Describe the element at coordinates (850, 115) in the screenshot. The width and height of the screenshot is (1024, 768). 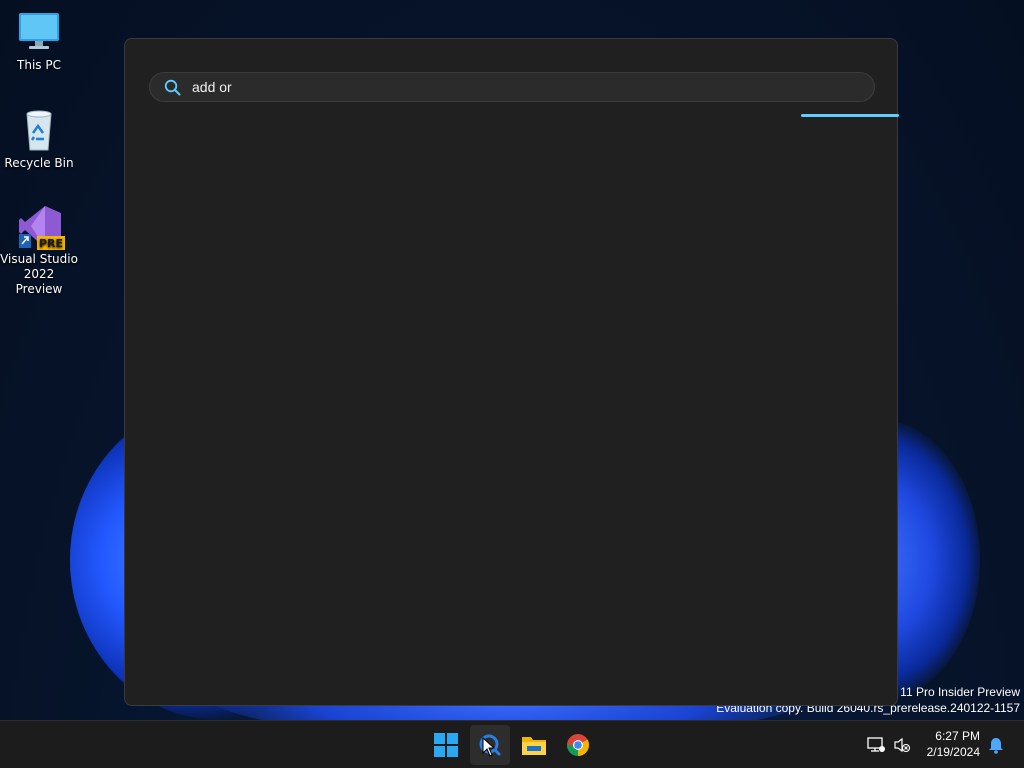
I see `loading-indicator` at that location.